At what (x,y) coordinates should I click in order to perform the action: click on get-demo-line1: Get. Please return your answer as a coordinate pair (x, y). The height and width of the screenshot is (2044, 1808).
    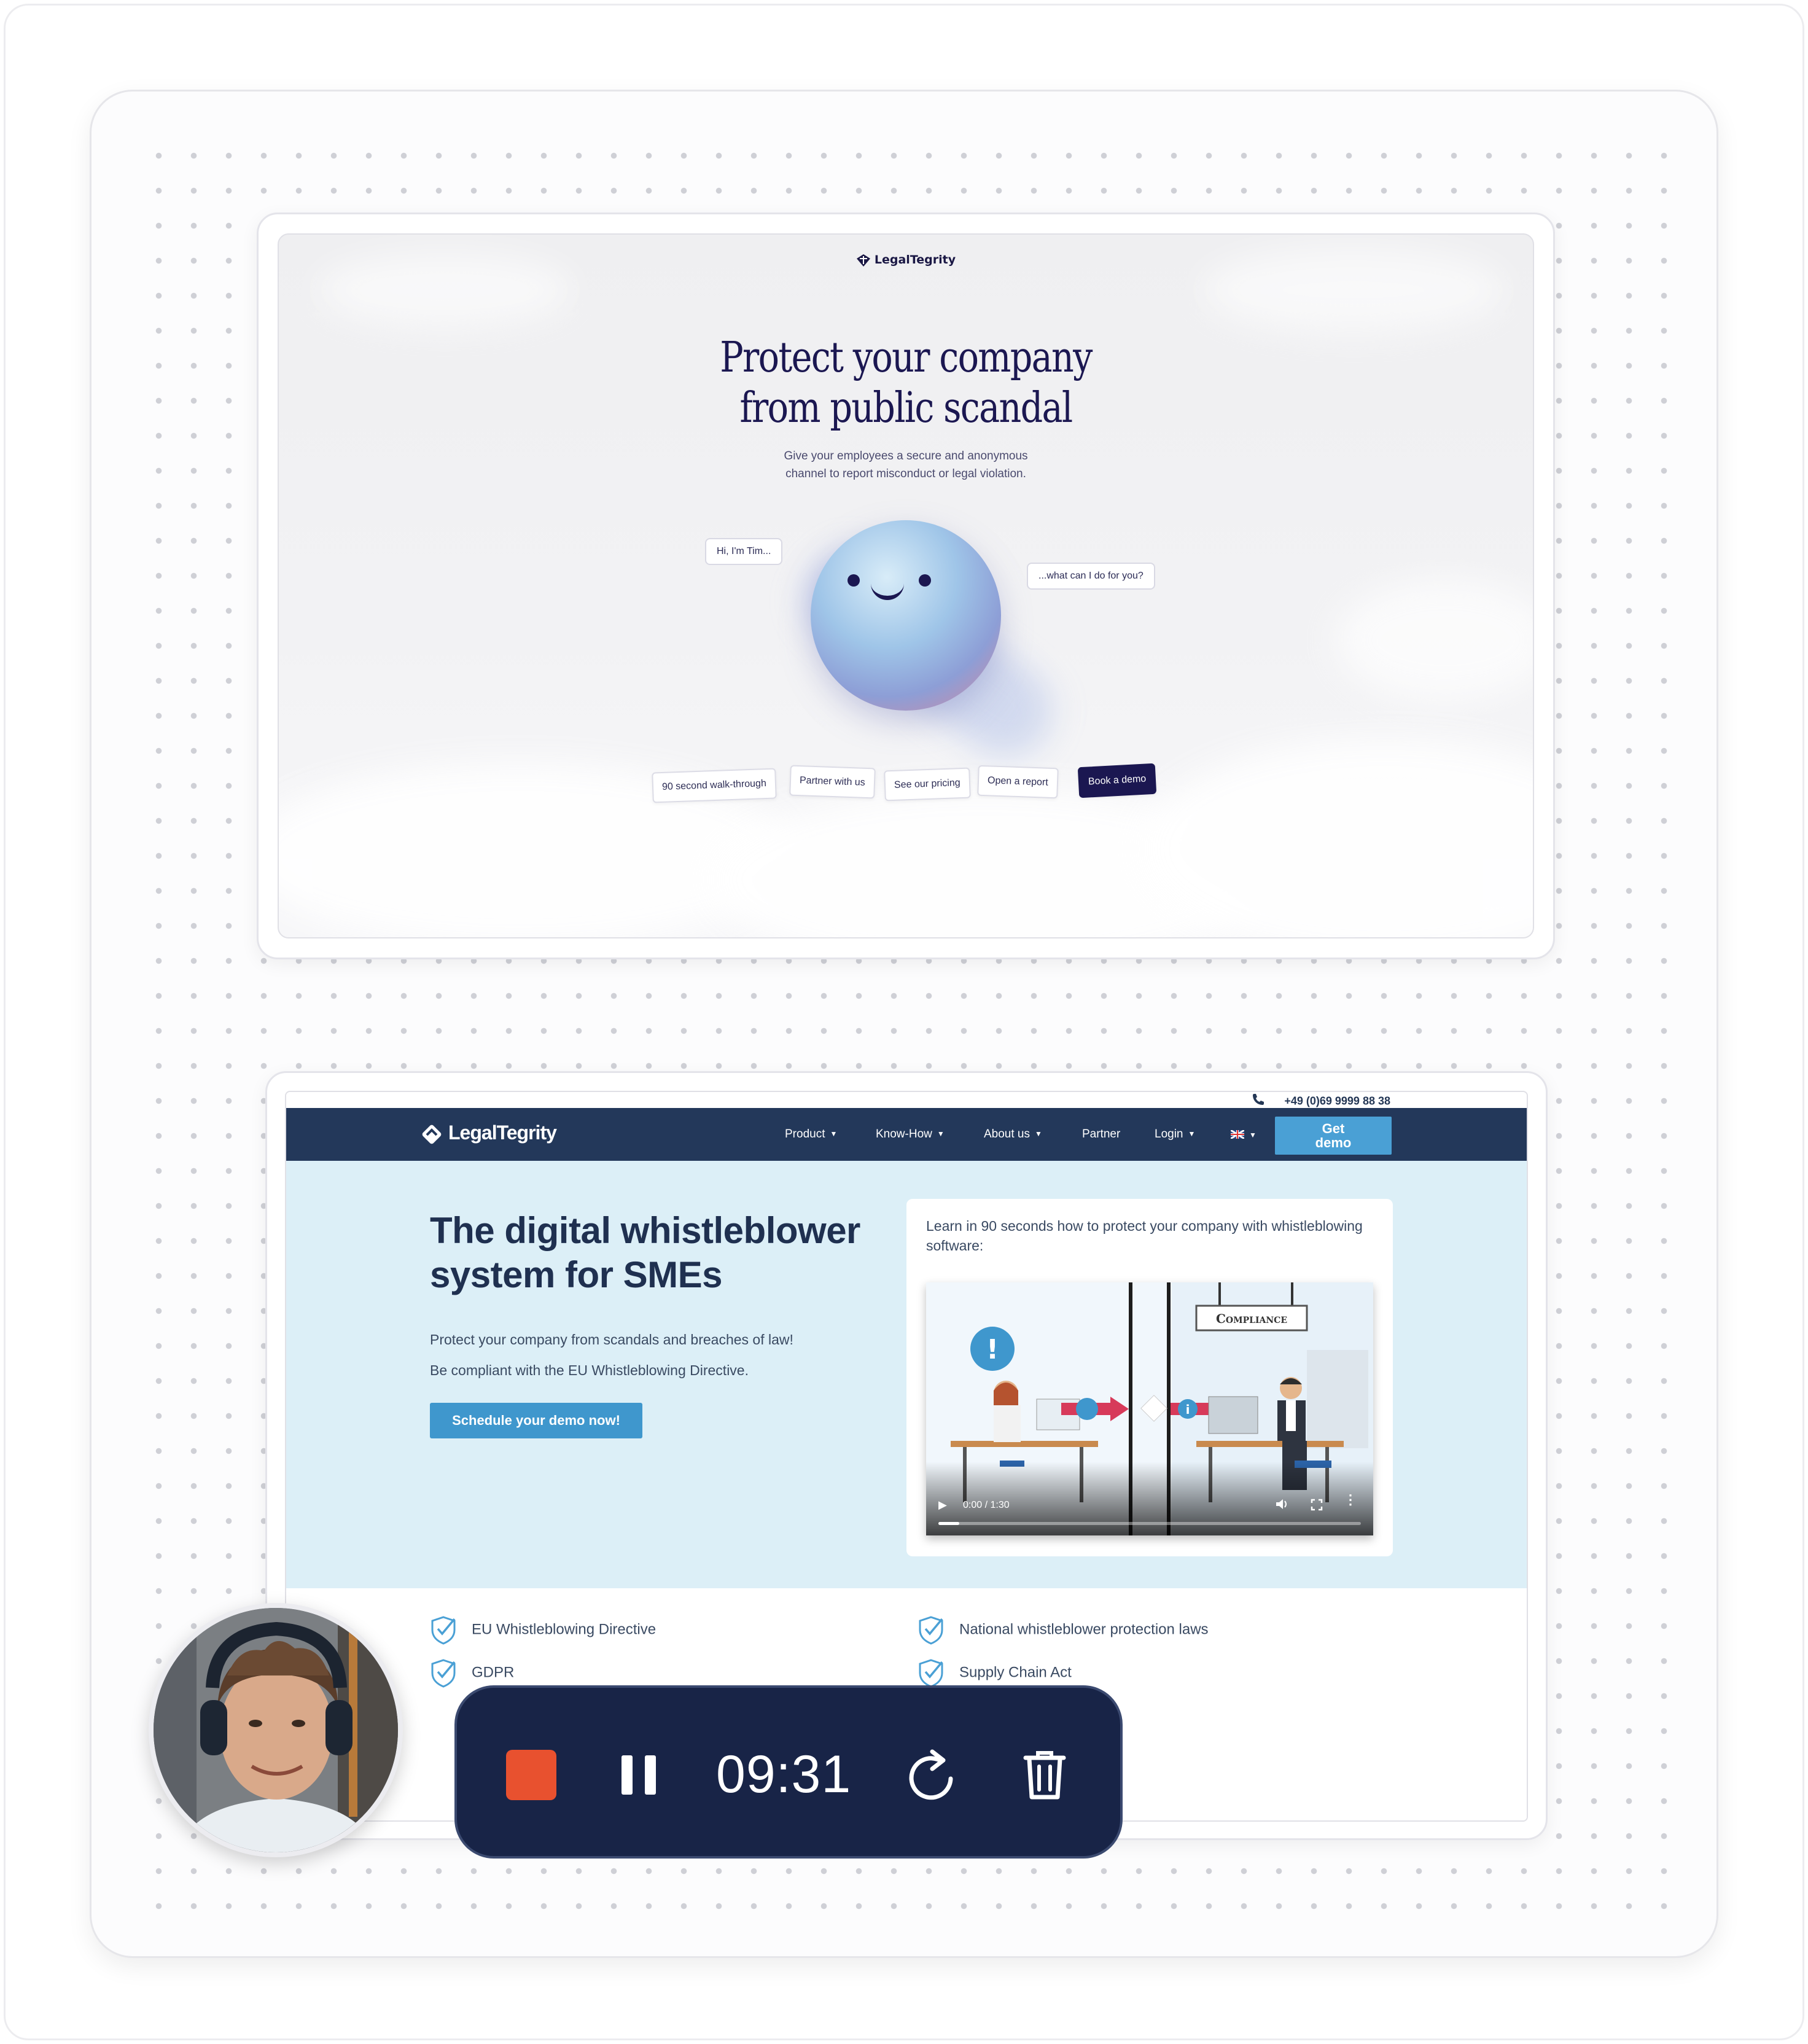
    Looking at the image, I should click on (1333, 1128).